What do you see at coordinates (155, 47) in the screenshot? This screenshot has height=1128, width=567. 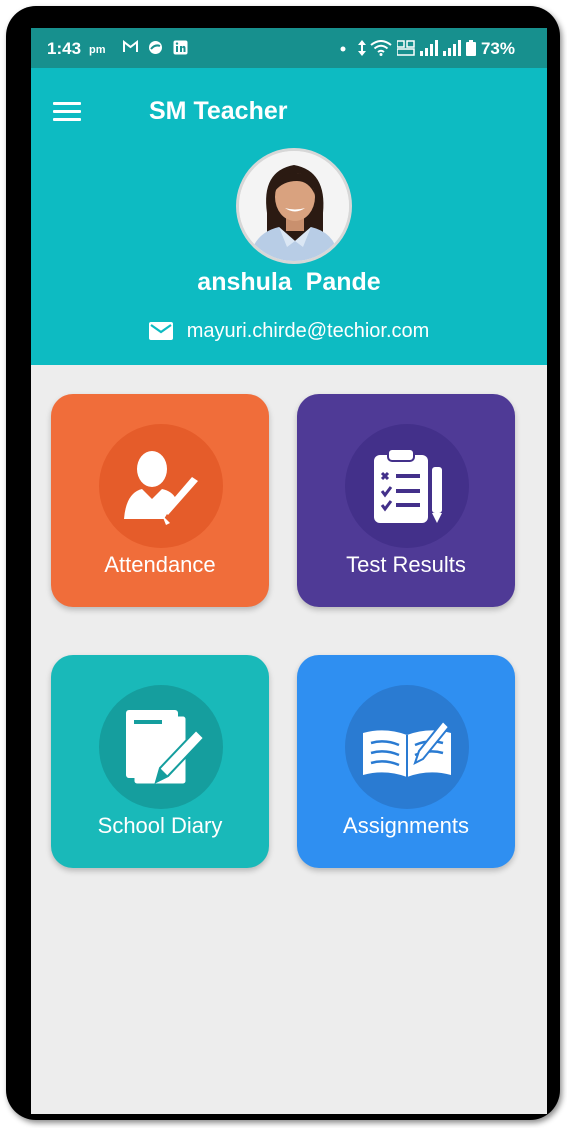 I see `notification-icon` at bounding box center [155, 47].